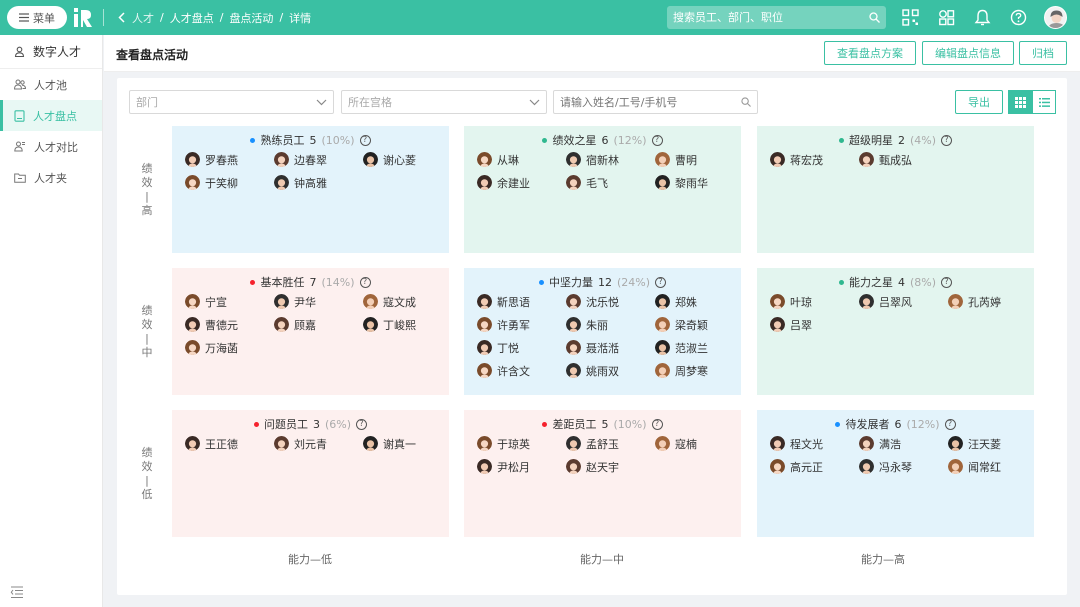 The width and height of the screenshot is (1080, 607). I want to click on grid-view-toggle, so click(1020, 102).